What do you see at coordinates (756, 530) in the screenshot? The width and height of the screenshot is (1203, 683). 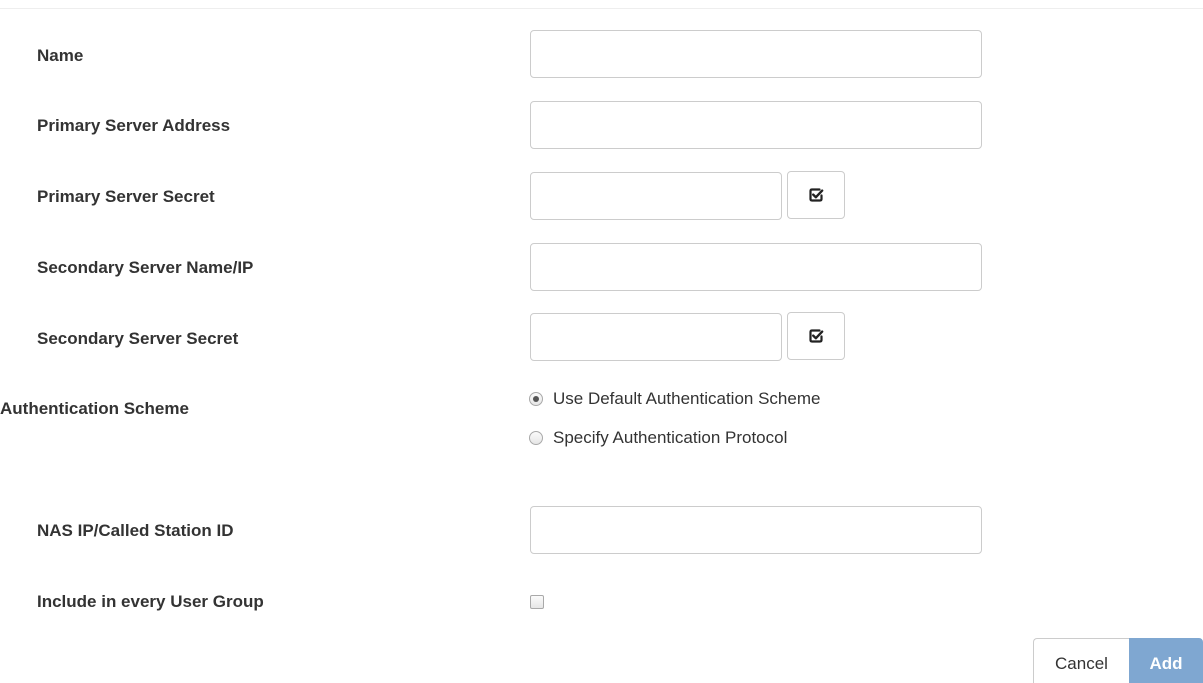 I see `nas-ip-input` at bounding box center [756, 530].